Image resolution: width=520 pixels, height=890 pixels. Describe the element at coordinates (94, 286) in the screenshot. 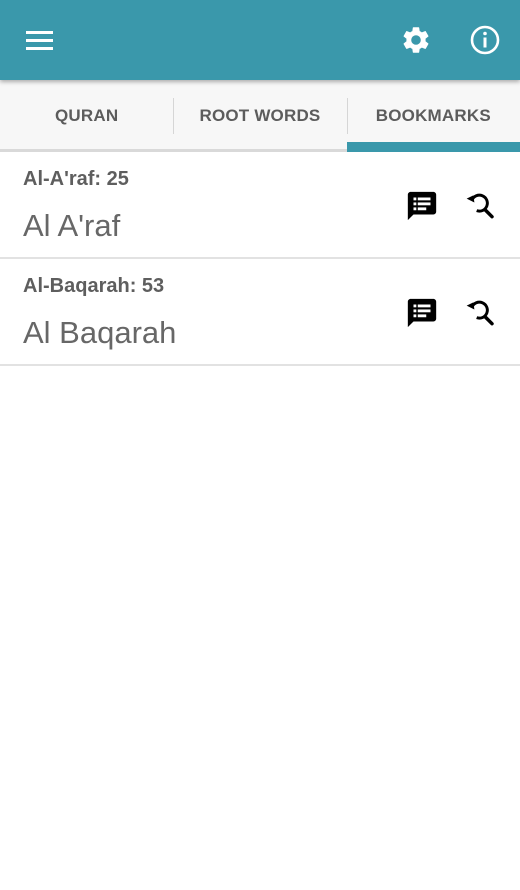

I see `bookmark-reference: Al-Baqarah: 53` at that location.